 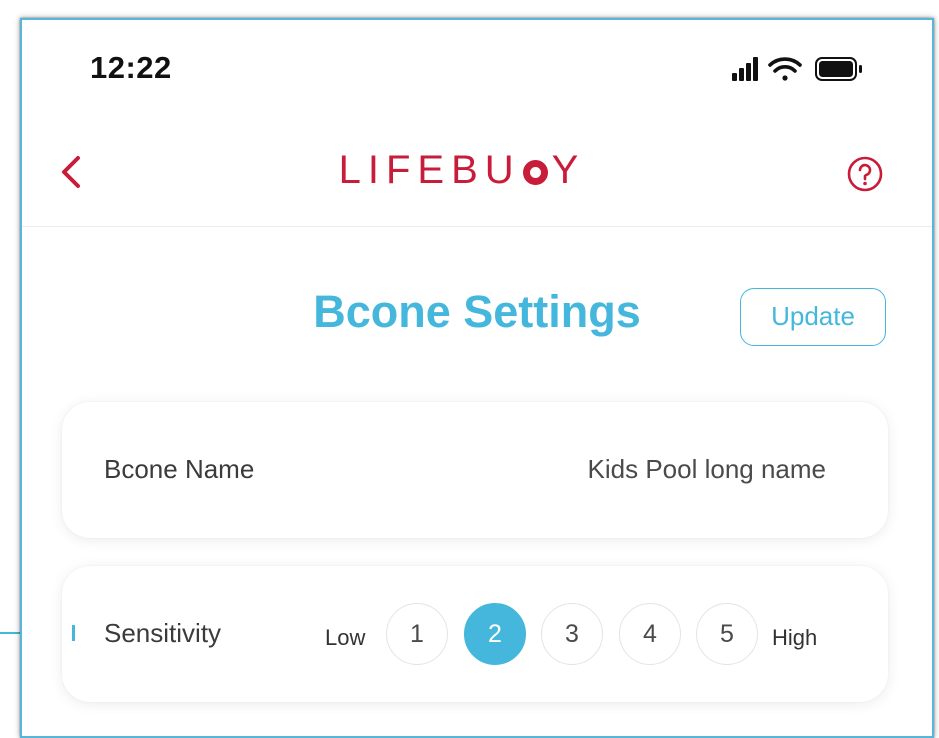 I want to click on chevron-left-icon, so click(x=71, y=172).